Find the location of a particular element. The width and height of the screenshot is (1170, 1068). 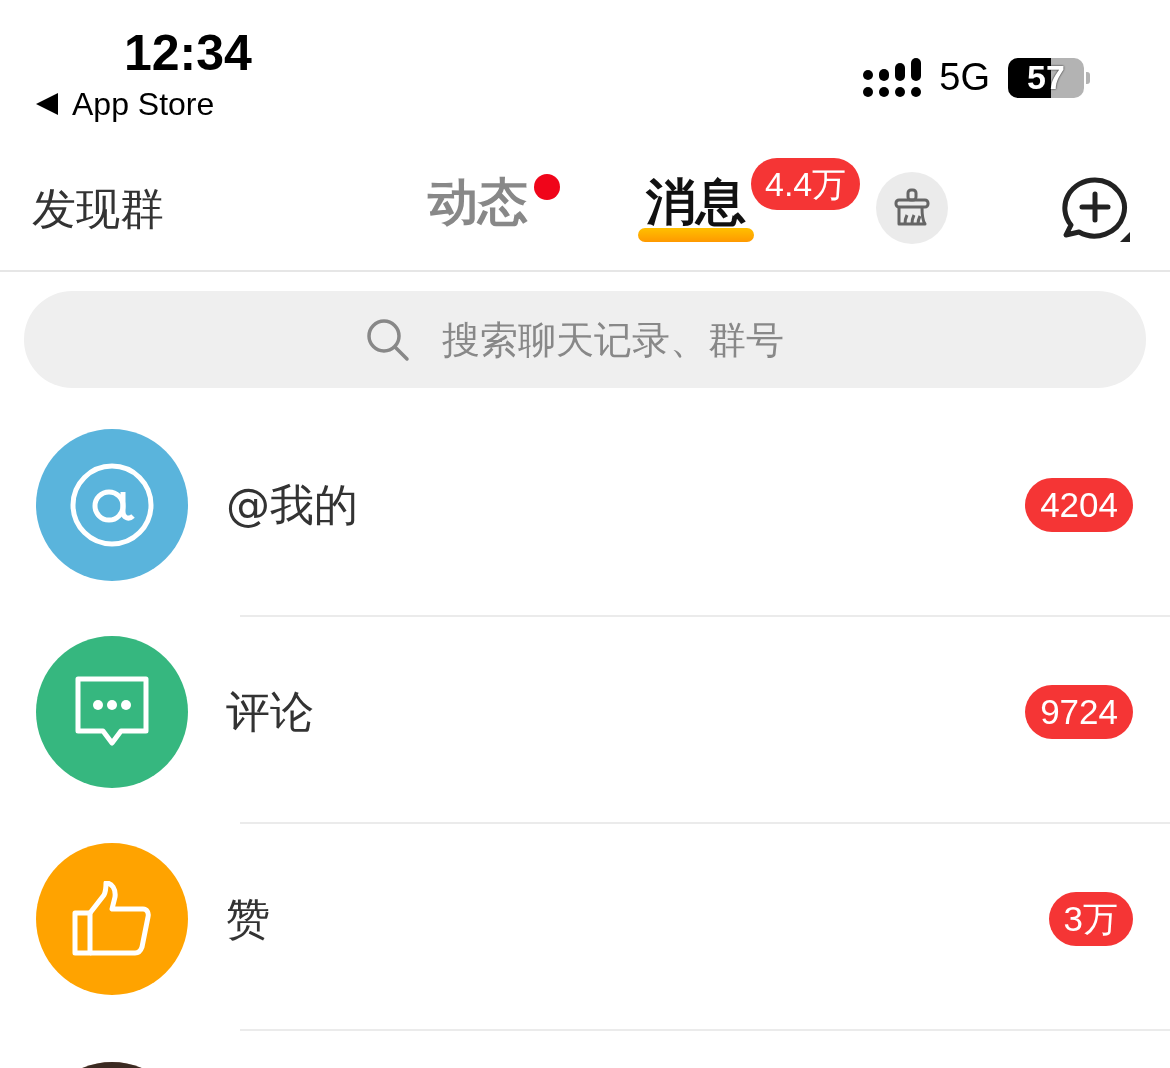

unread-count-badge: 3万 is located at coordinates (1090, 919).